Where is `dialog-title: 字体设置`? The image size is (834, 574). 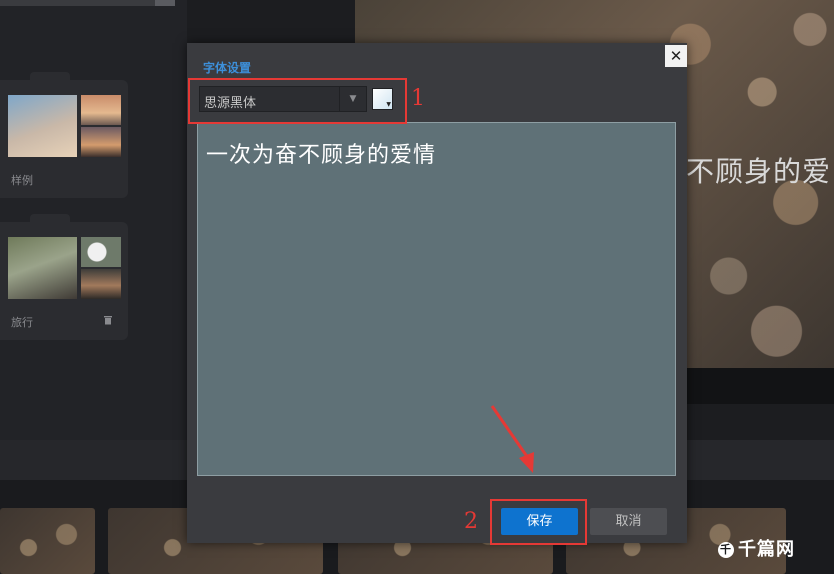
dialog-title: 字体设置 is located at coordinates (227, 68).